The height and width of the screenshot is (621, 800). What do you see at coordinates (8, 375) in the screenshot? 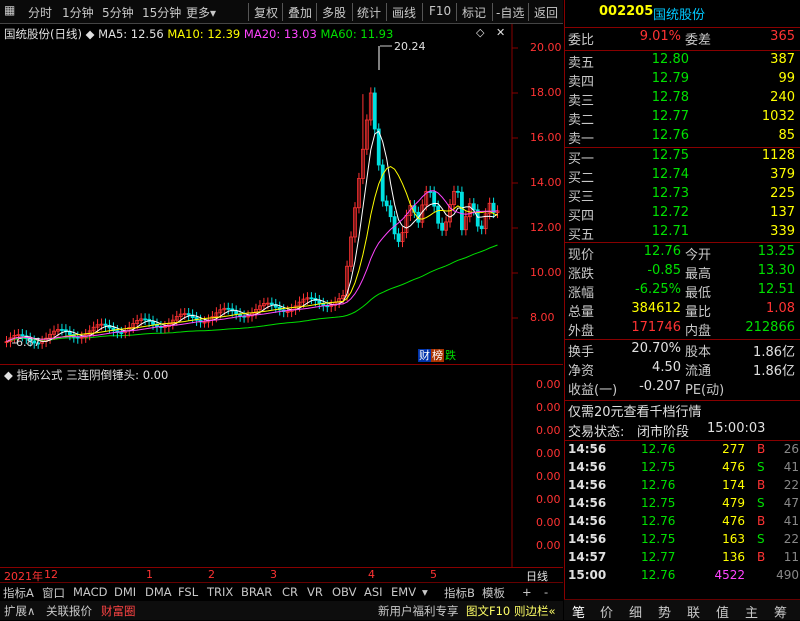
I see `collapse-icon: ◆` at bounding box center [8, 375].